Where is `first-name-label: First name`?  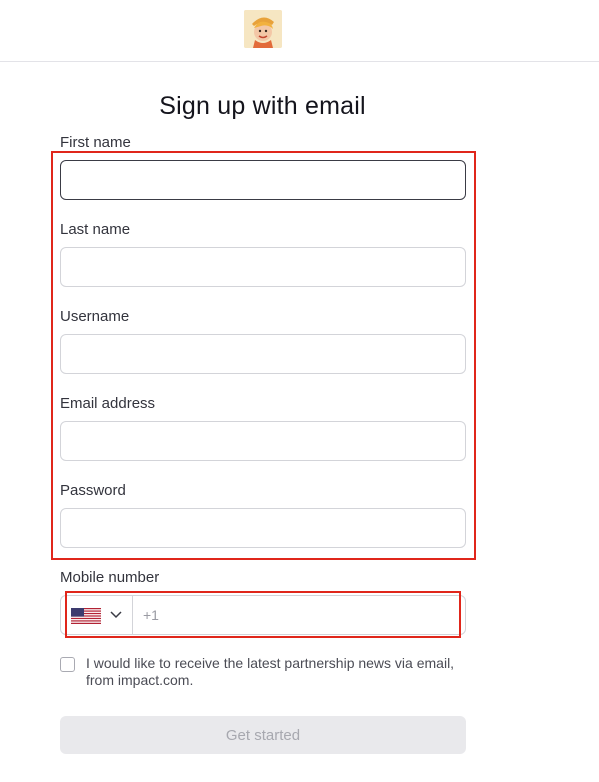 first-name-label: First name is located at coordinates (95, 142).